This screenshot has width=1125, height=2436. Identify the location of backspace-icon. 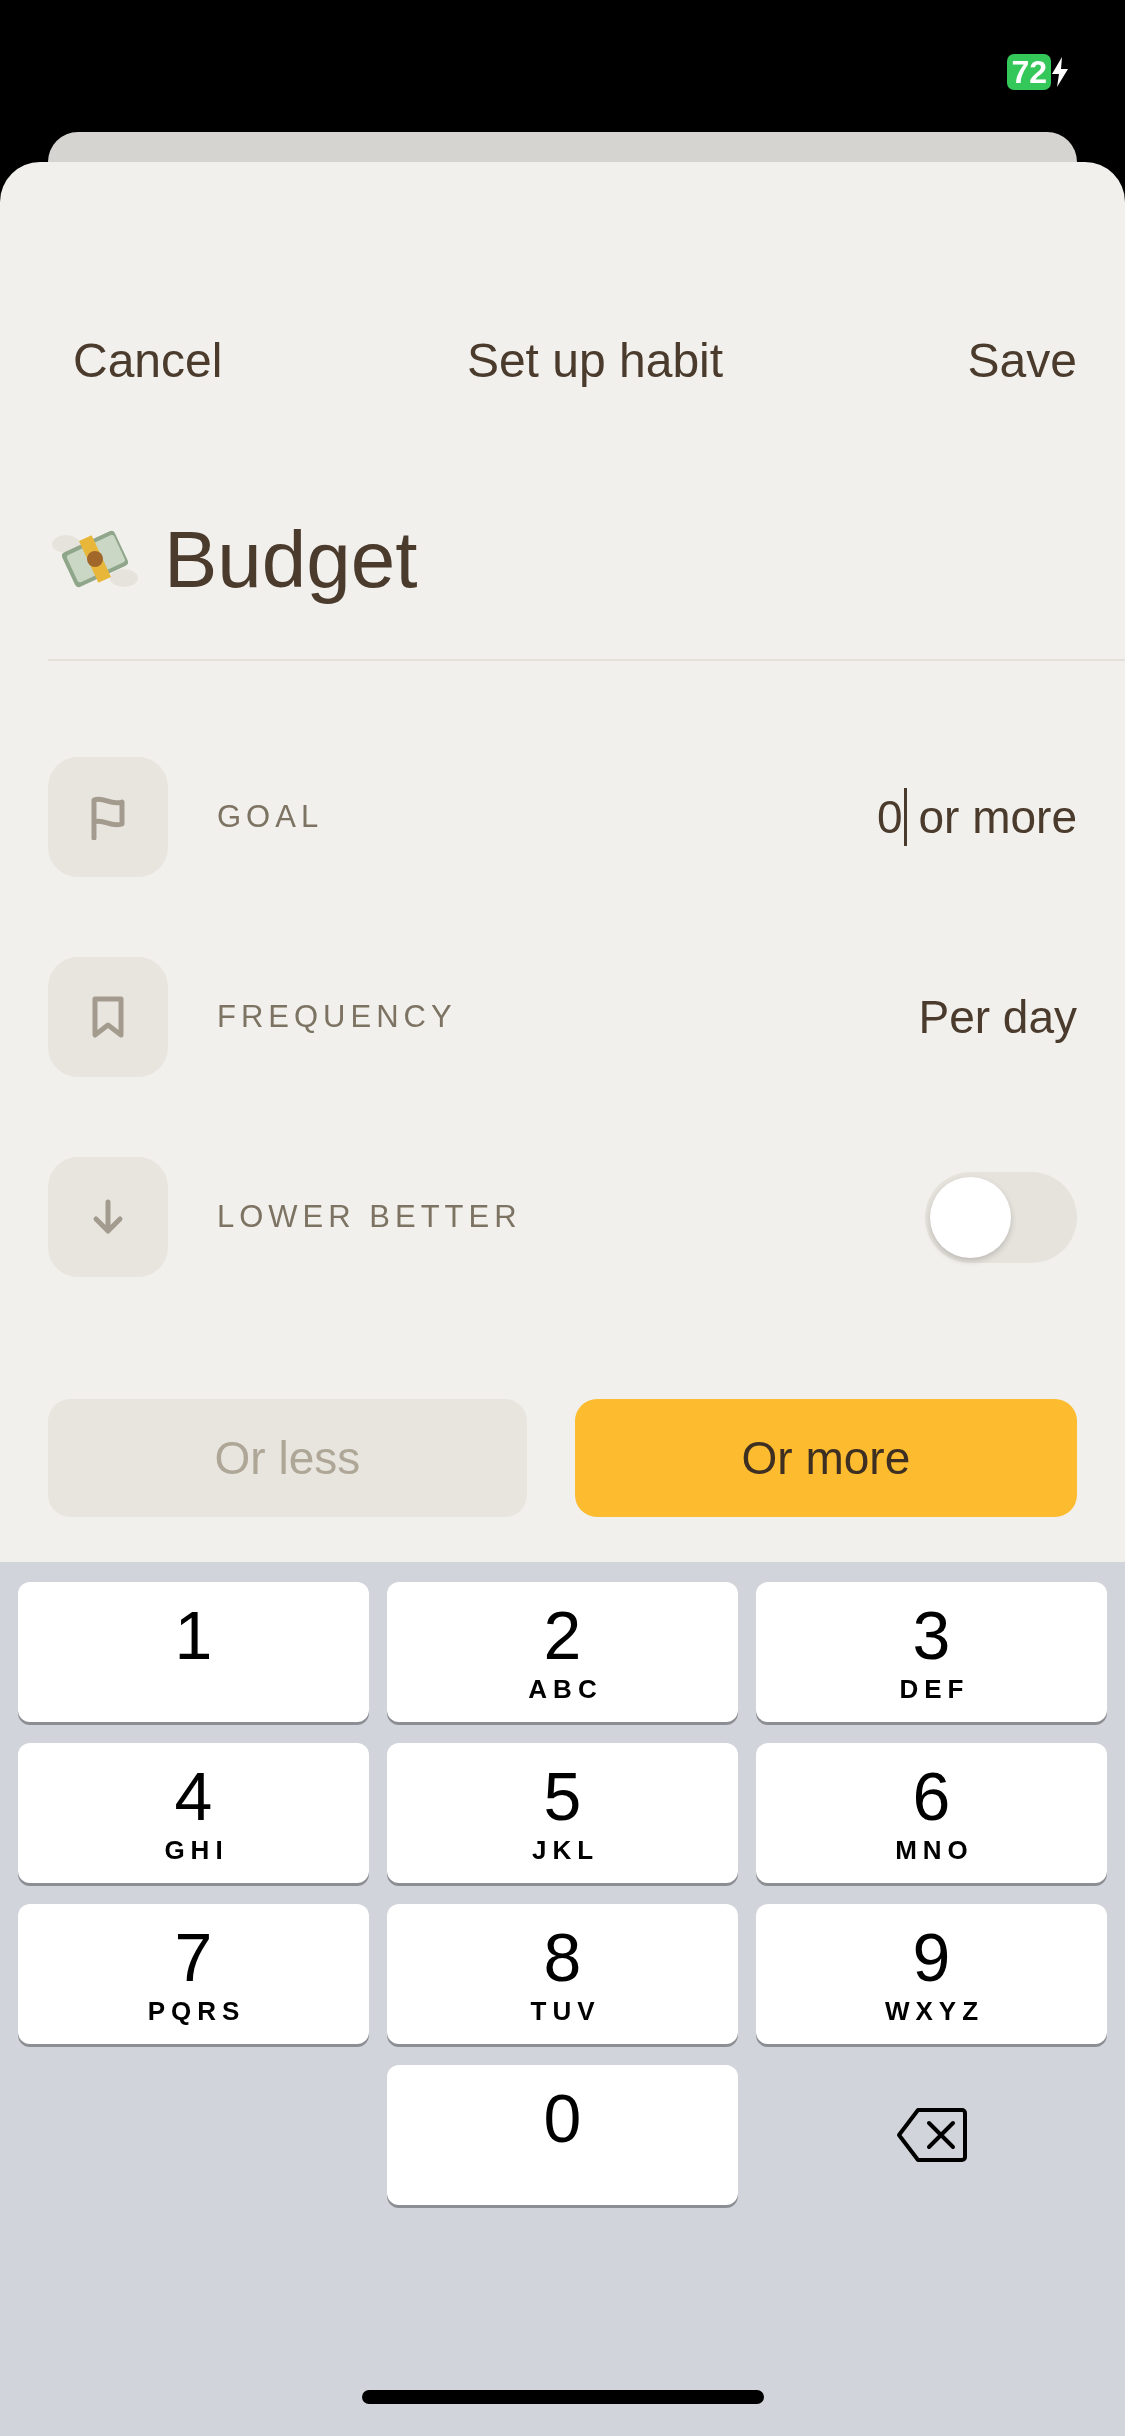
(931, 2135).